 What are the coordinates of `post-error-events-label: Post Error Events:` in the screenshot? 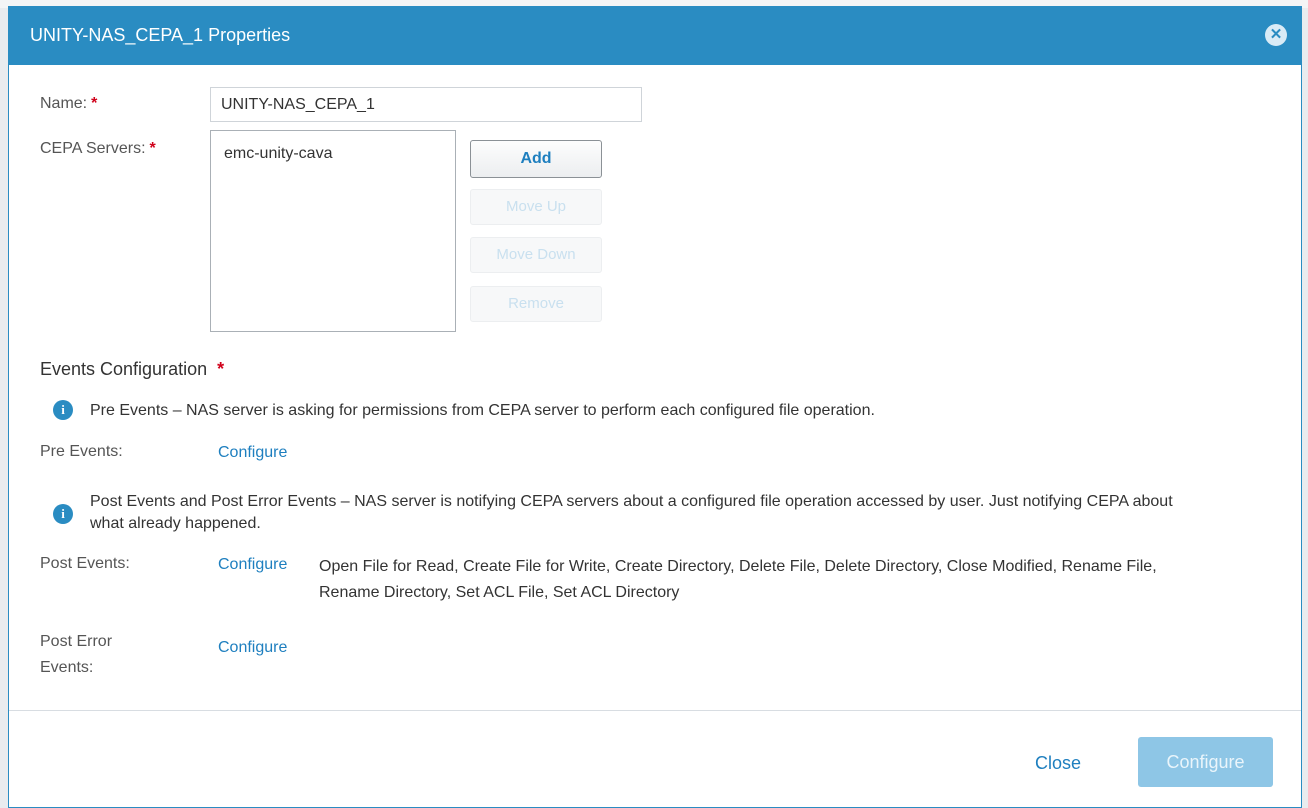 It's located at (76, 655).